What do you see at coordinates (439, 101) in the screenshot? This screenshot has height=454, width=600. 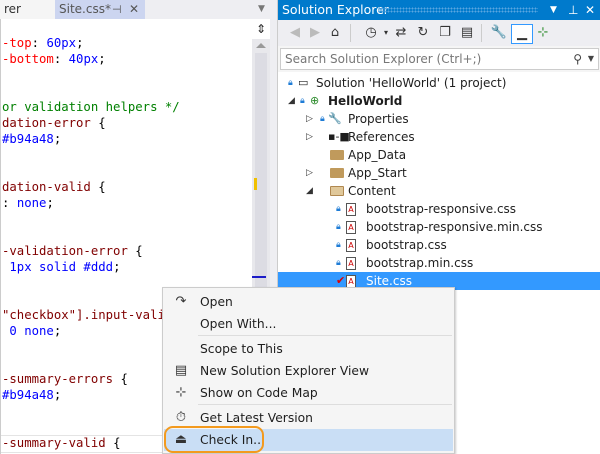 I see `tree-item: ◢ 🔒︎ ⊕ HelloWorld` at bounding box center [439, 101].